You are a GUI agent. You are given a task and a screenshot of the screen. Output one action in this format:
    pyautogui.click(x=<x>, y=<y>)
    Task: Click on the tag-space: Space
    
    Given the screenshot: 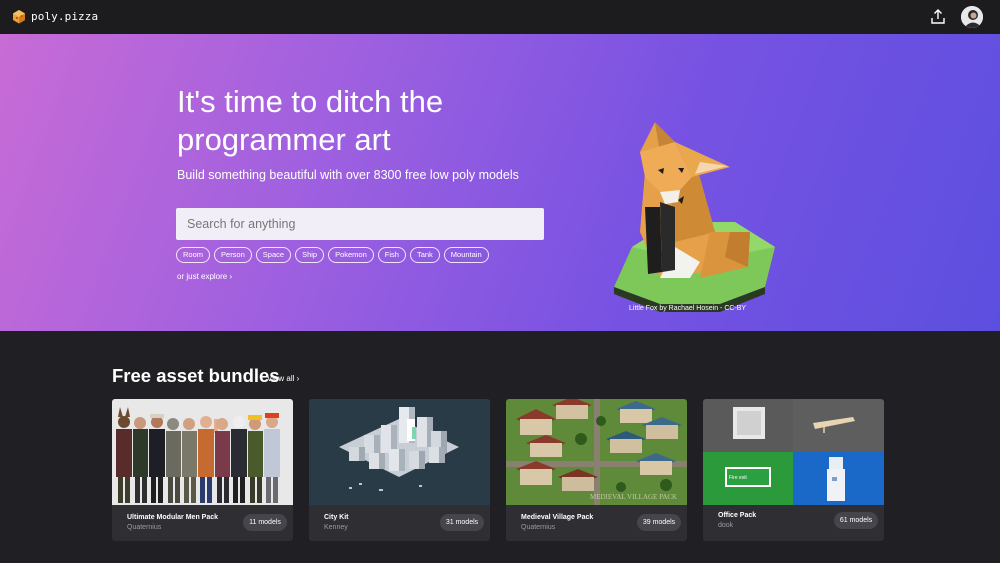 What is the action you would take?
    pyautogui.click(x=273, y=255)
    